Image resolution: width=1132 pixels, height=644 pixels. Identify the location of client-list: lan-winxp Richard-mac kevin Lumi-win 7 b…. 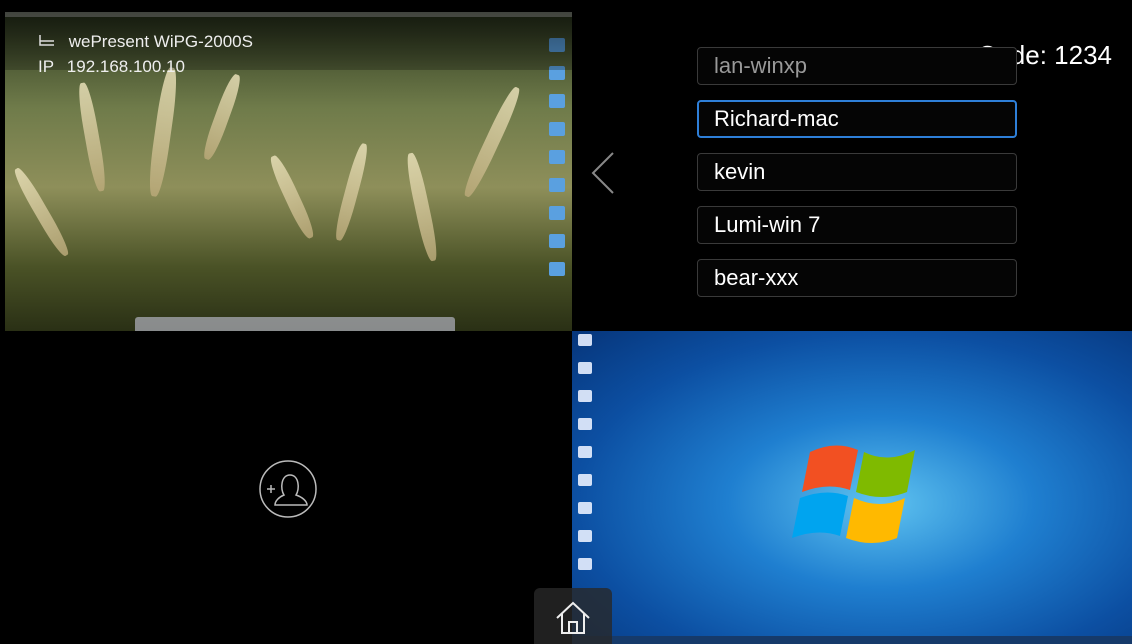
(857, 179).